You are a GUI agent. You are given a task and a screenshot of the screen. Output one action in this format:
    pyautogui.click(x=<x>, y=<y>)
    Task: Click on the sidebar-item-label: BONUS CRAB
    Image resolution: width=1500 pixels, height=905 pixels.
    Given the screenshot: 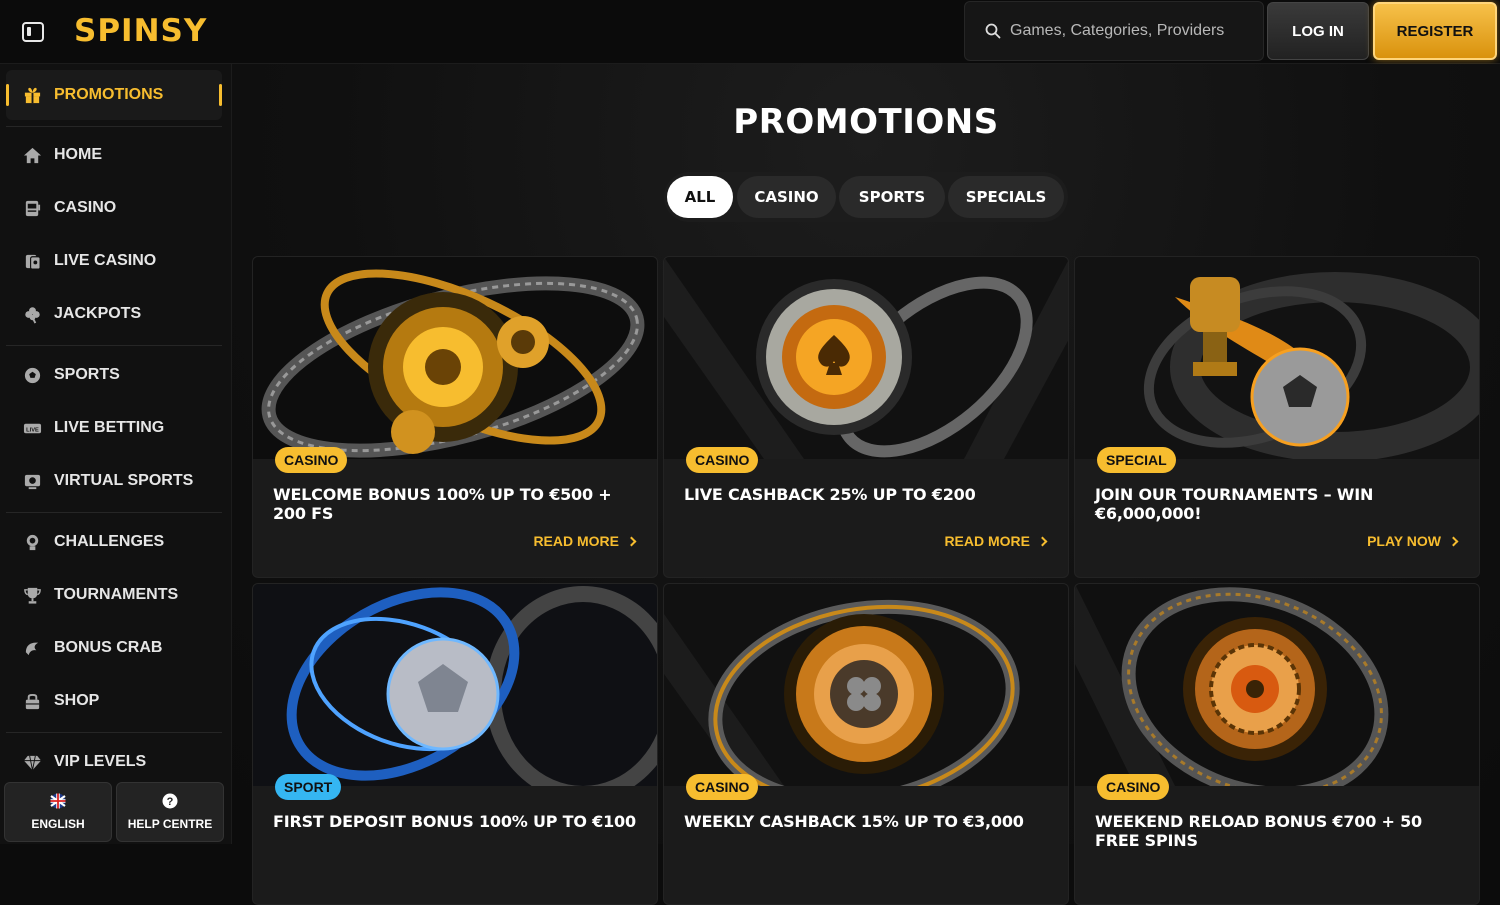 What is the action you would take?
    pyautogui.click(x=108, y=647)
    